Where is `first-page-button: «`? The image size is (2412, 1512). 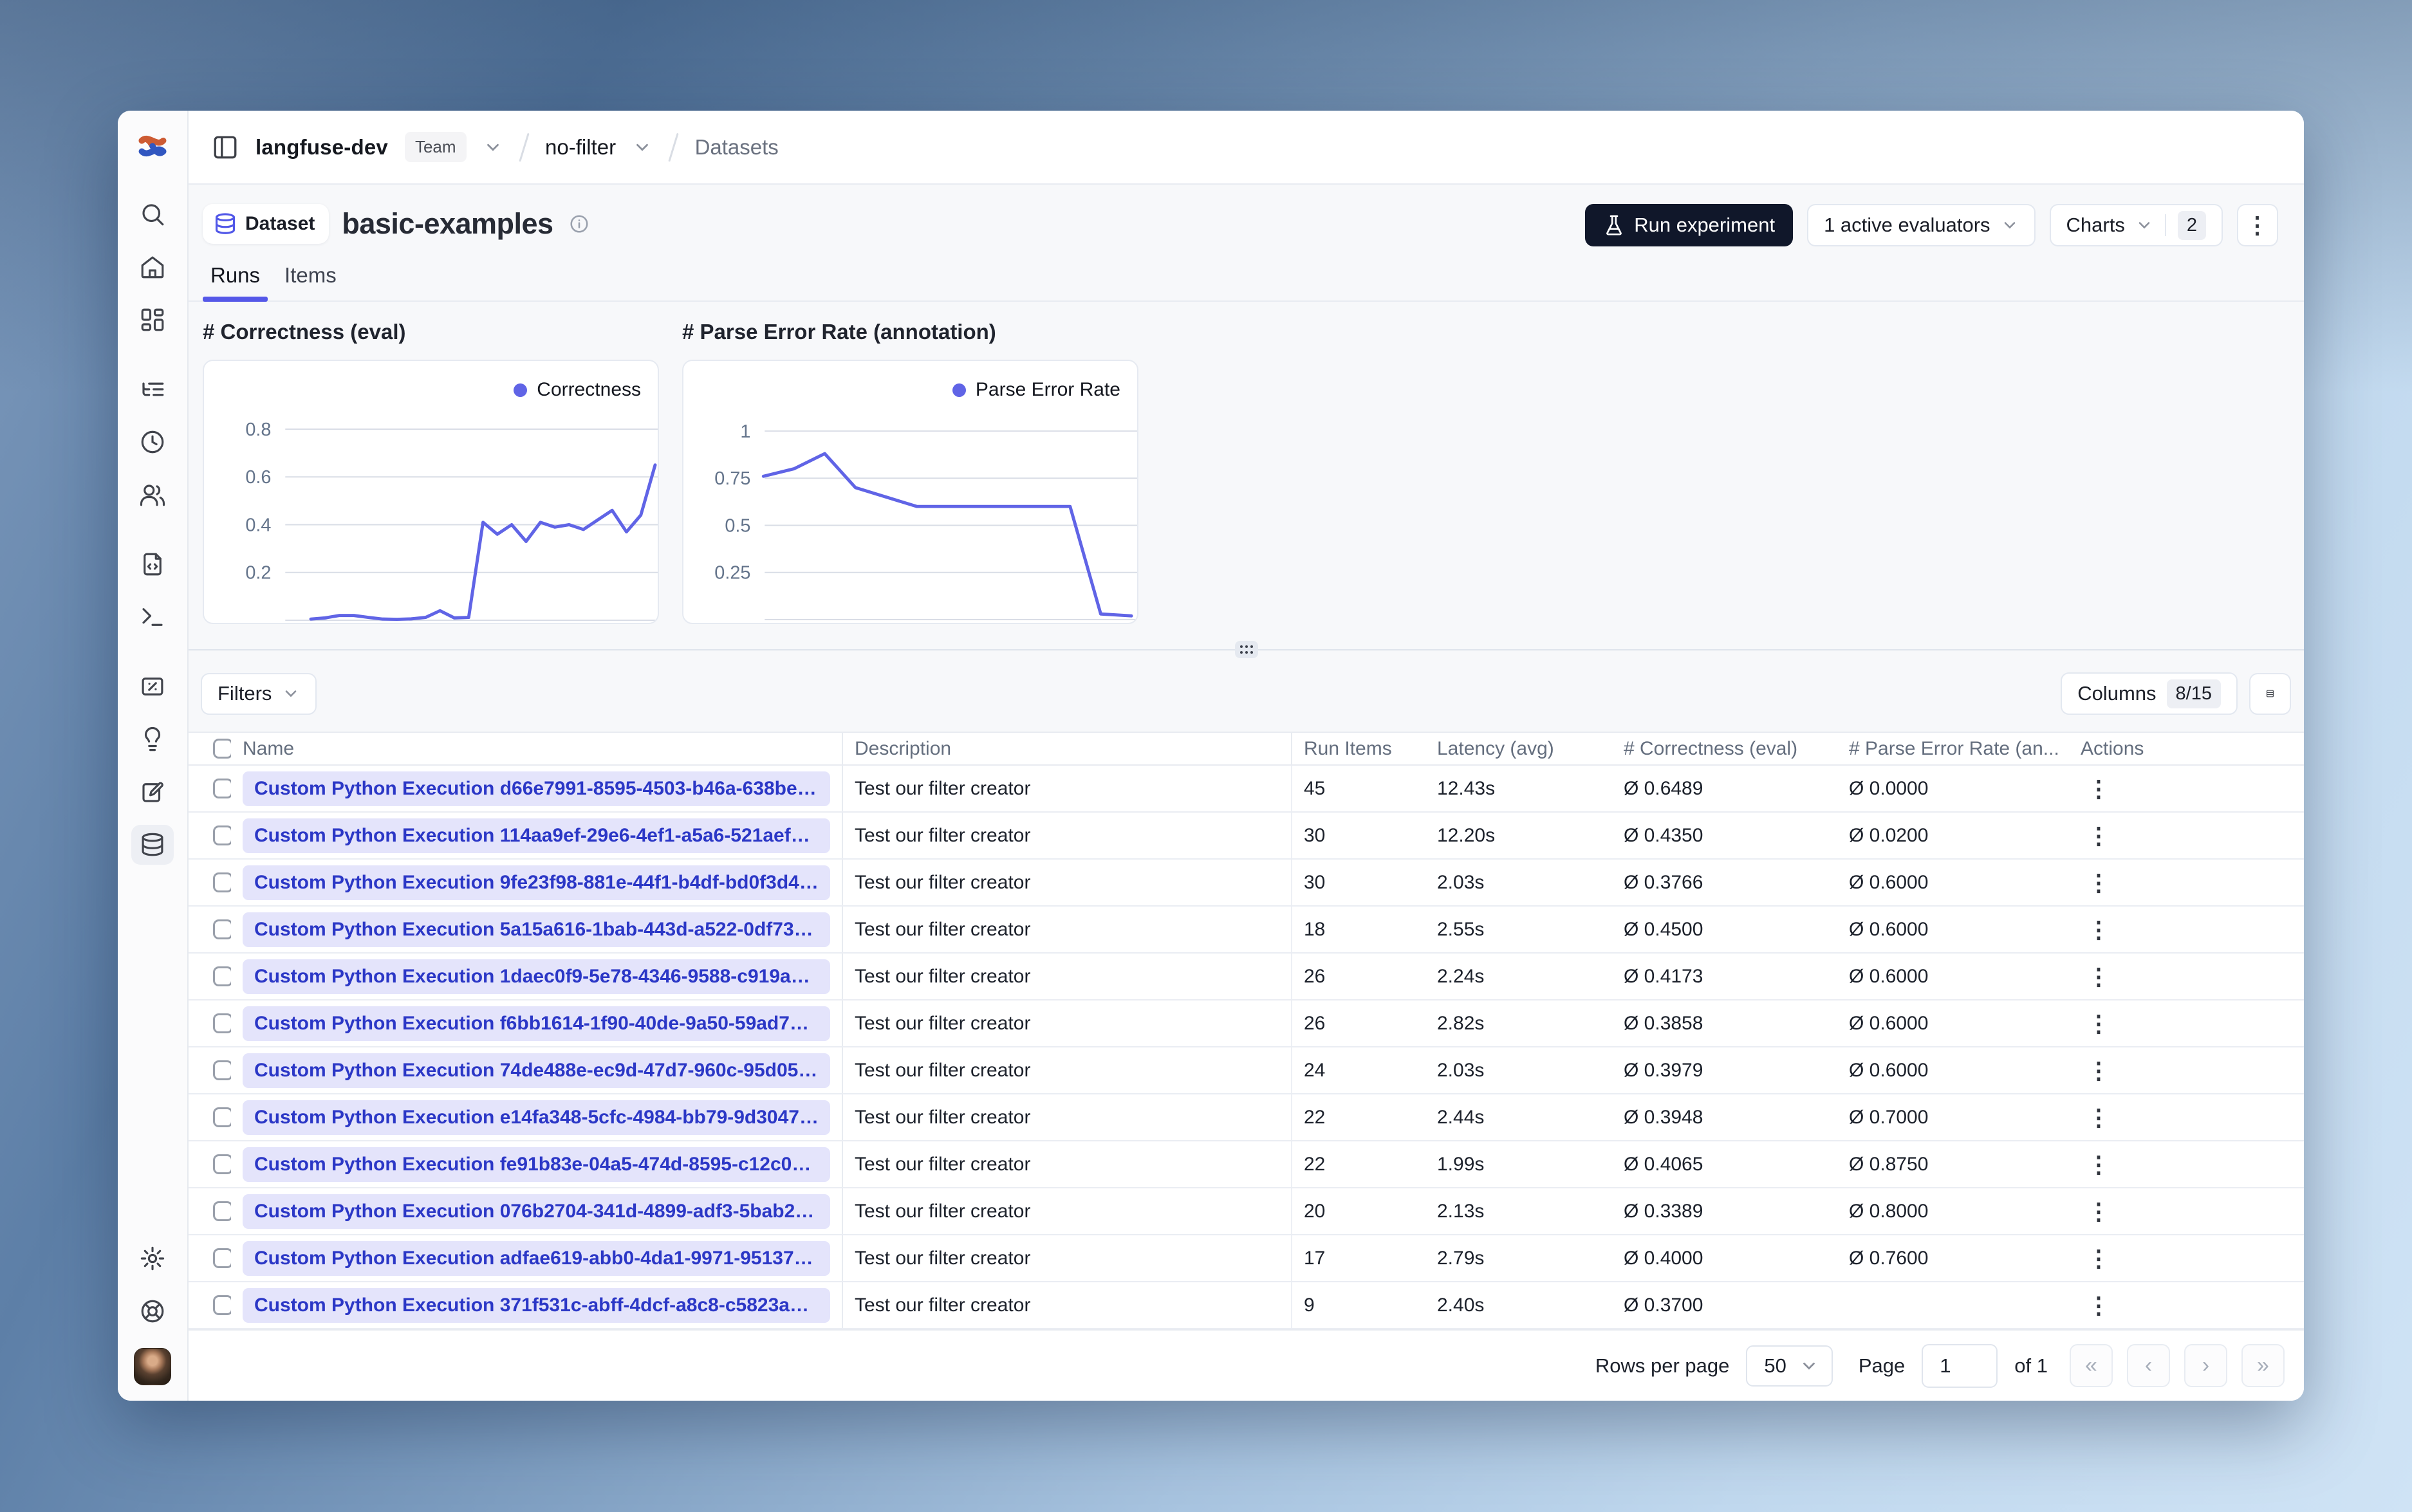
first-page-button: « is located at coordinates (2091, 1365).